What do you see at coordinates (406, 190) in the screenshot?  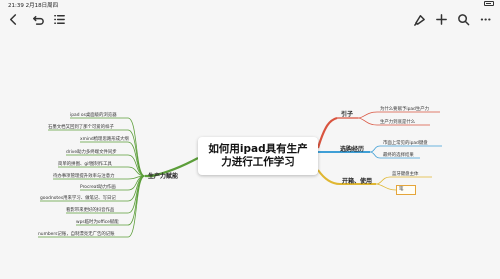 I see `start-child-2-selected: 笔` at bounding box center [406, 190].